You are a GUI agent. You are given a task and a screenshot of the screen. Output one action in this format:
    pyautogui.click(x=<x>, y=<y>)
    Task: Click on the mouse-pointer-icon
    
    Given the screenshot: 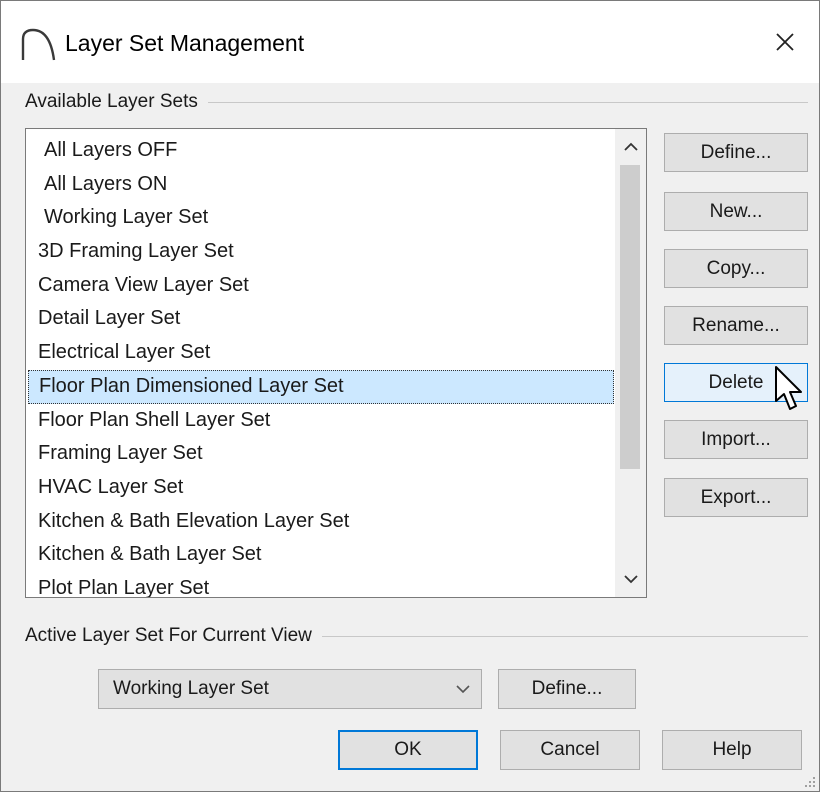 What is the action you would take?
    pyautogui.click(x=788, y=388)
    